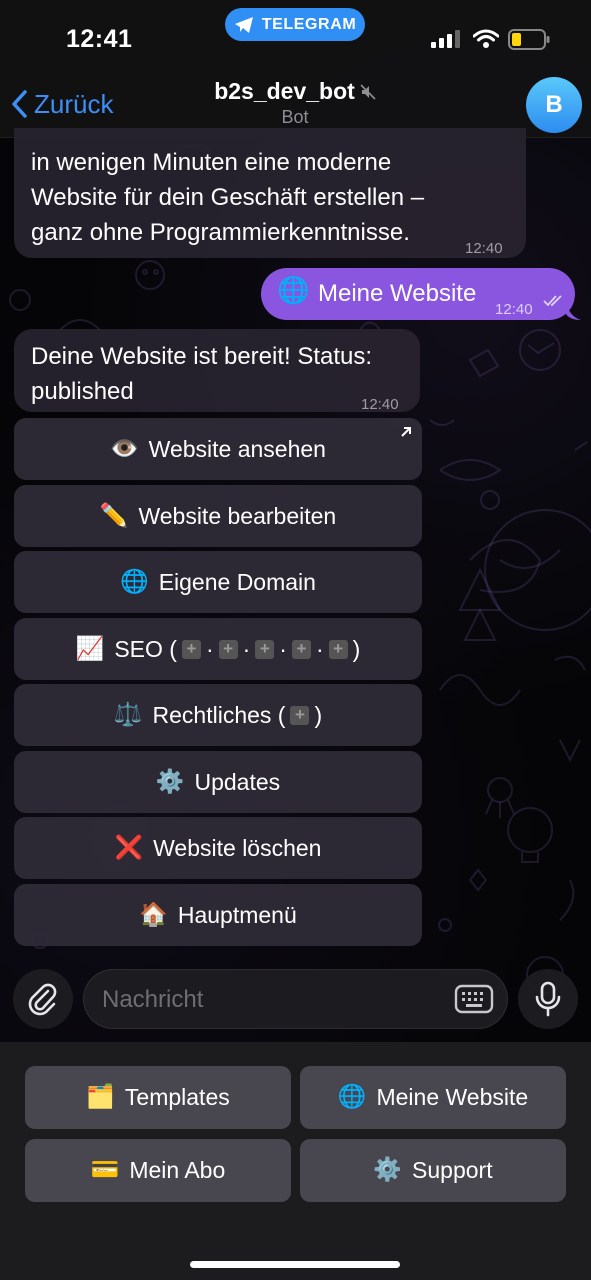 The width and height of the screenshot is (591, 1280). I want to click on double-check-icon, so click(552, 301).